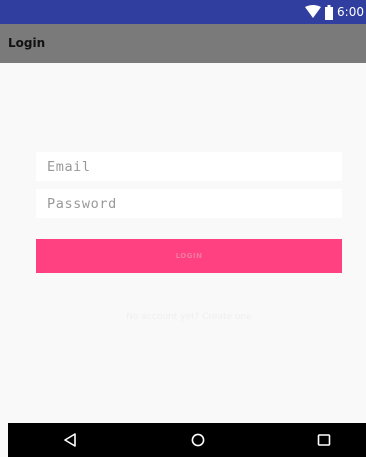  Describe the element at coordinates (189, 317) in the screenshot. I see `signup-link: No account yet? Create one` at that location.